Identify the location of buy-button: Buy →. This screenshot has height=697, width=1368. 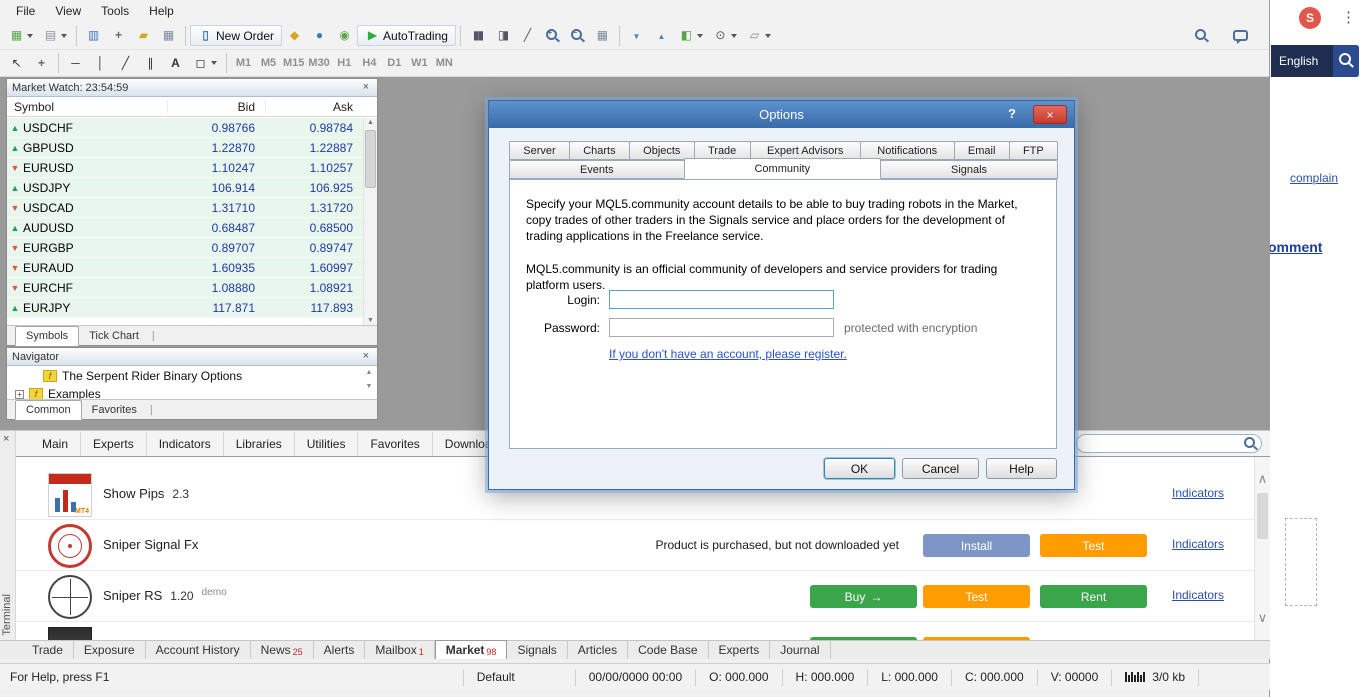
(863, 596).